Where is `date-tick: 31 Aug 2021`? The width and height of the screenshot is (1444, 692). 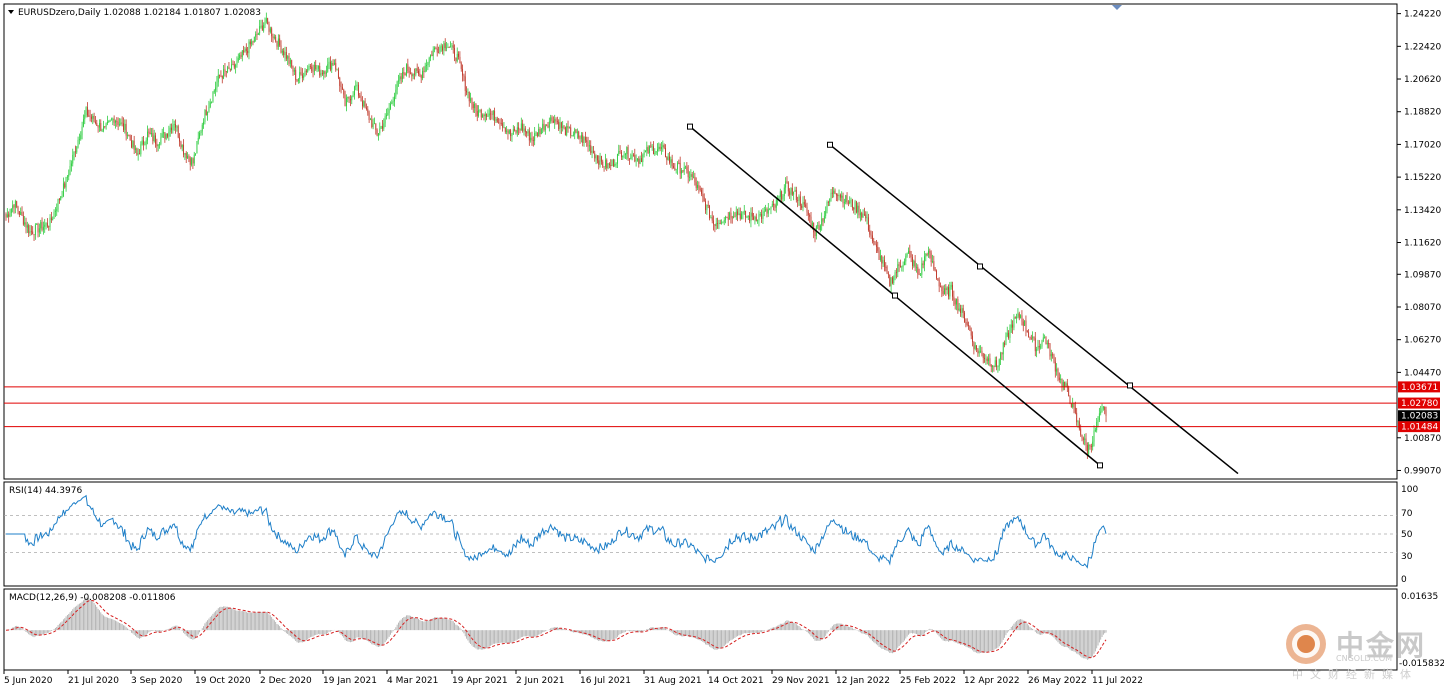
date-tick: 31 Aug 2021 is located at coordinates (673, 681).